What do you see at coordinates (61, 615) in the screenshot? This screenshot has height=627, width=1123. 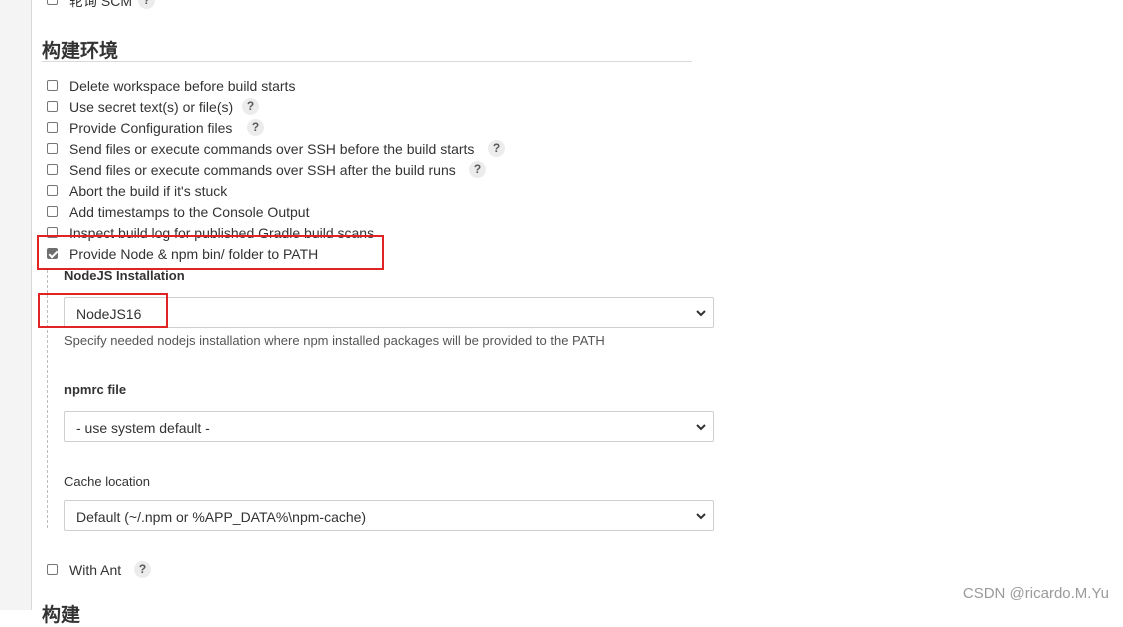 I see `next-section-title: 构建` at bounding box center [61, 615].